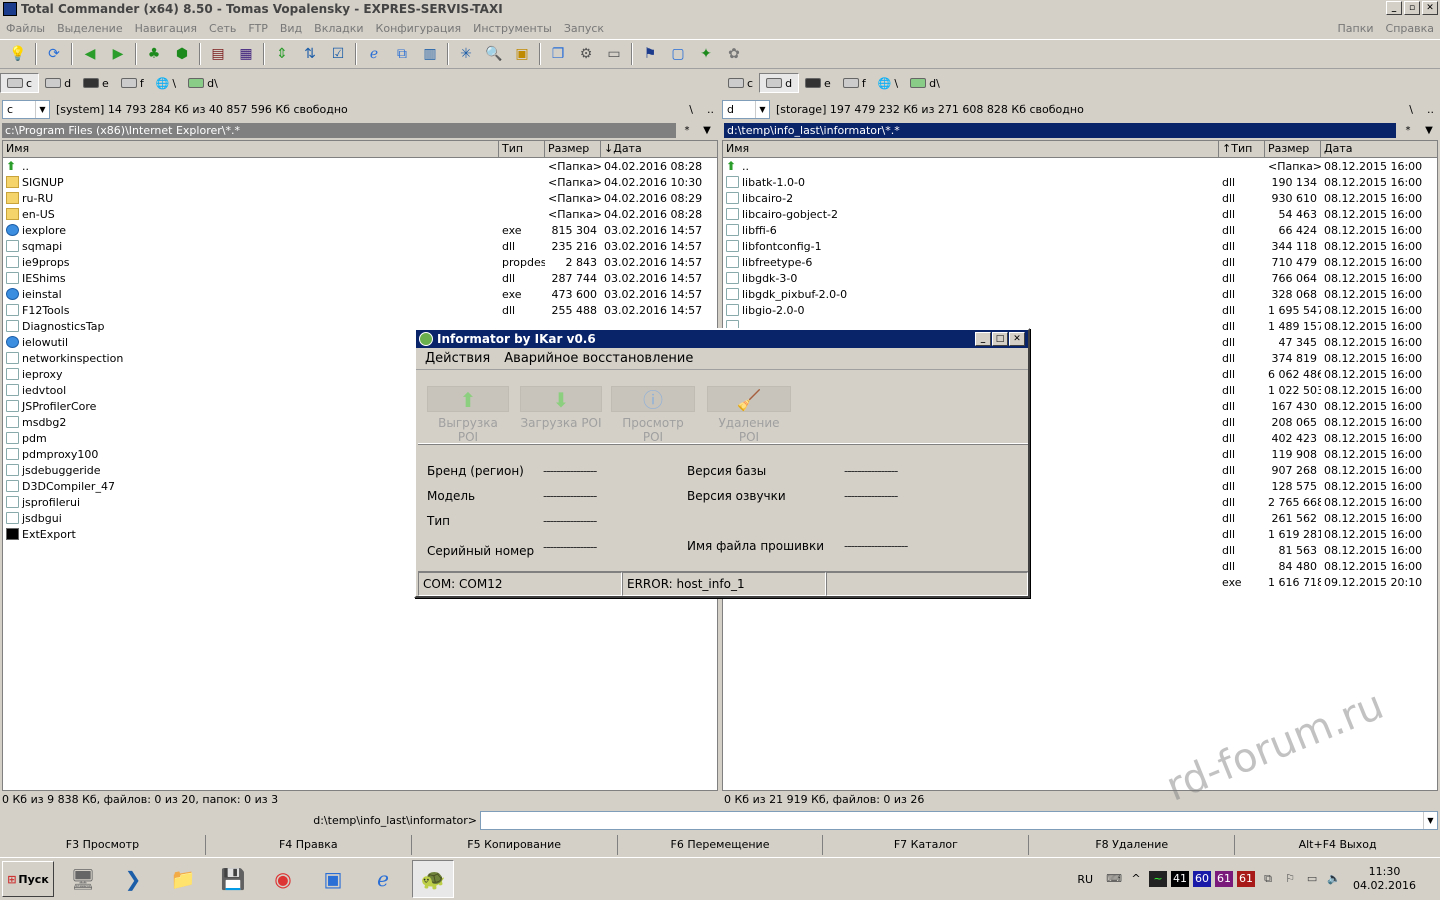  Describe the element at coordinates (1429, 130) in the screenshot. I see `right-dropdown-button: ▼` at that location.